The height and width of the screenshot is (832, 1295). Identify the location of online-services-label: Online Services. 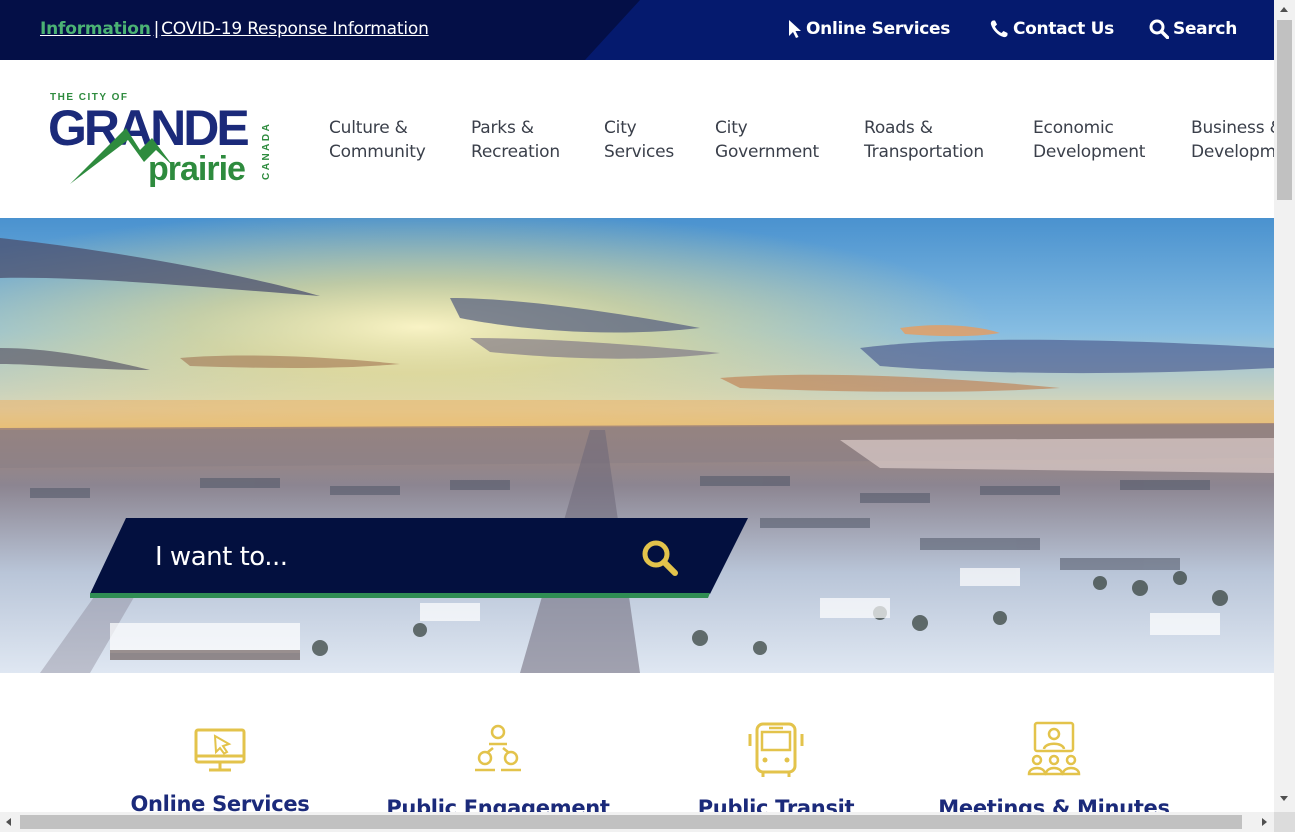
(878, 29).